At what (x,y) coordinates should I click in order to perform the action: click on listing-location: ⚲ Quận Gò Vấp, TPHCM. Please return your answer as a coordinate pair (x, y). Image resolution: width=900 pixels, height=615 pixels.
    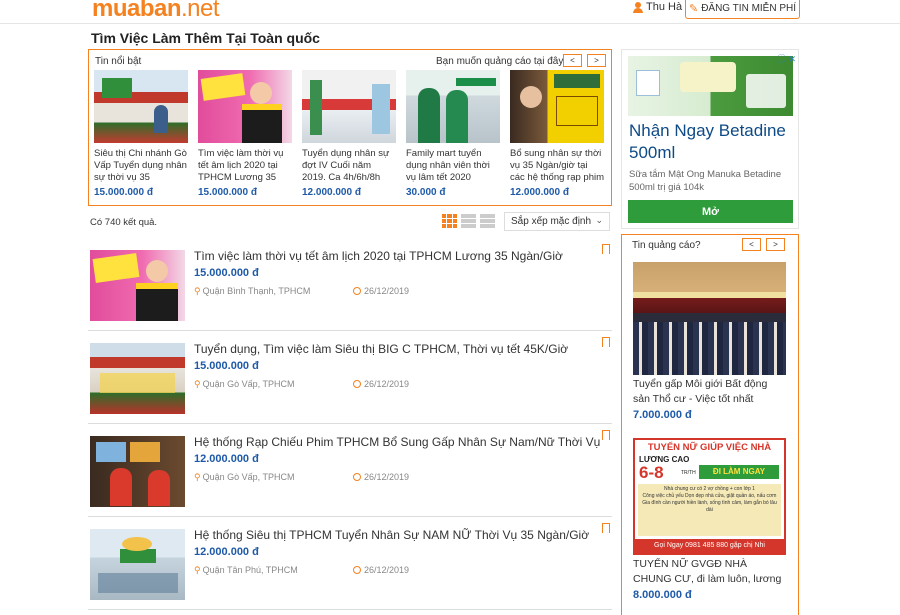
    Looking at the image, I should click on (244, 477).